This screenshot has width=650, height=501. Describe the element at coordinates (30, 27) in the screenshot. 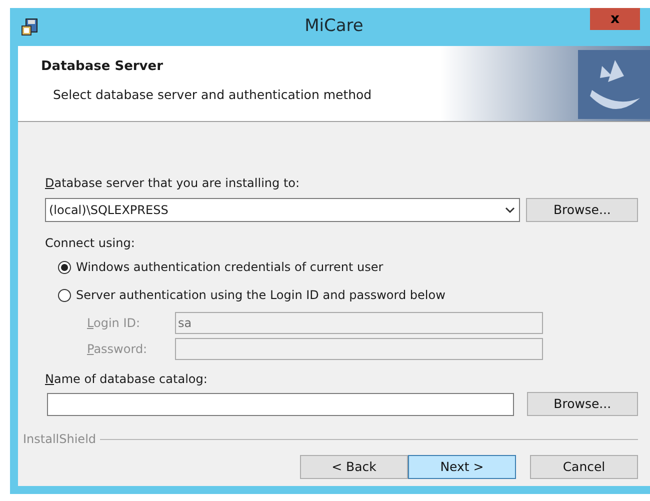

I see `installer-icon` at that location.